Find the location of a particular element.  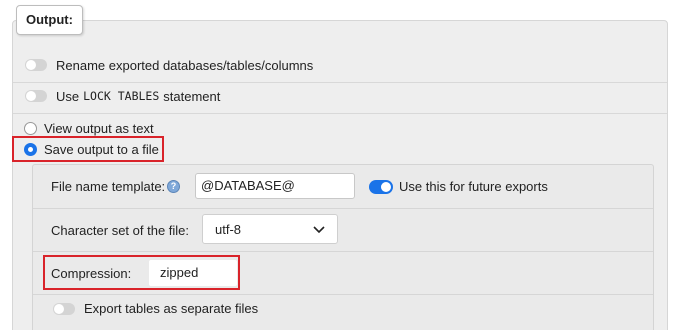

rename-toggle is located at coordinates (36, 65).